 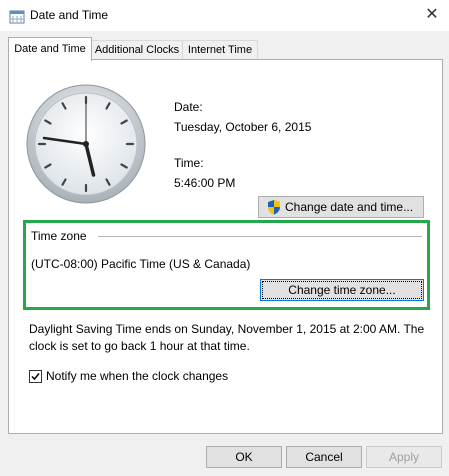 What do you see at coordinates (224, 15) in the screenshot?
I see `title-bar: Date and Time ✕` at bounding box center [224, 15].